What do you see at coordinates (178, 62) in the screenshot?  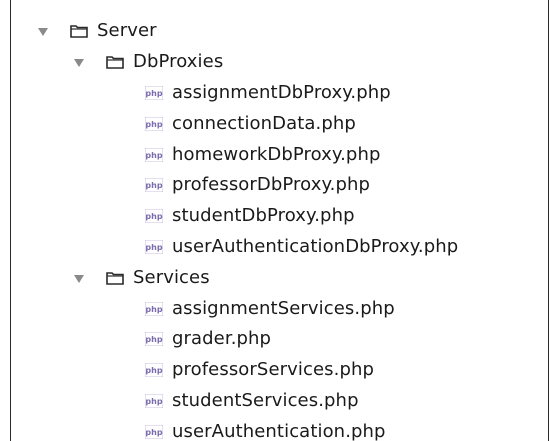 I see `tree-node-label: DbProxies` at bounding box center [178, 62].